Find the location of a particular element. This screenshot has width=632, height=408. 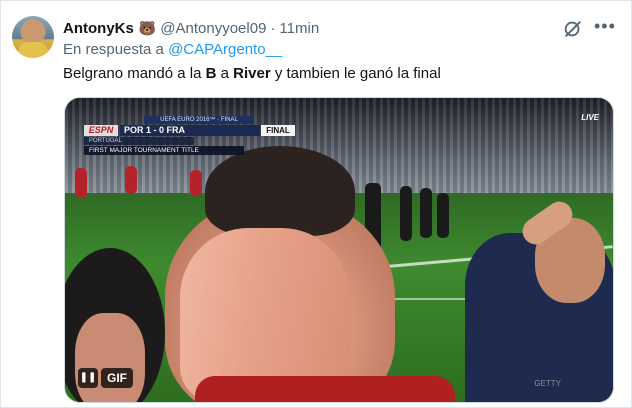

left-person-face is located at coordinates (110, 357).